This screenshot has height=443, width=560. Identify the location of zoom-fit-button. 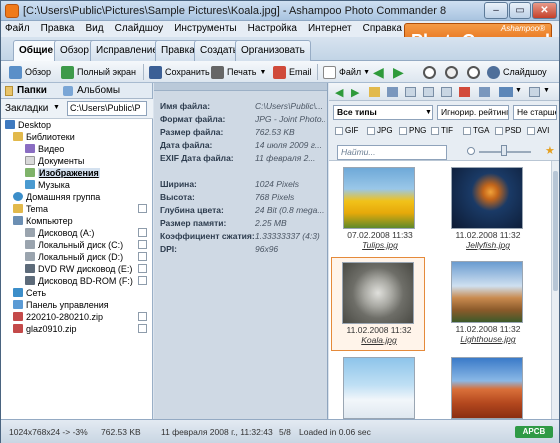
(453, 72).